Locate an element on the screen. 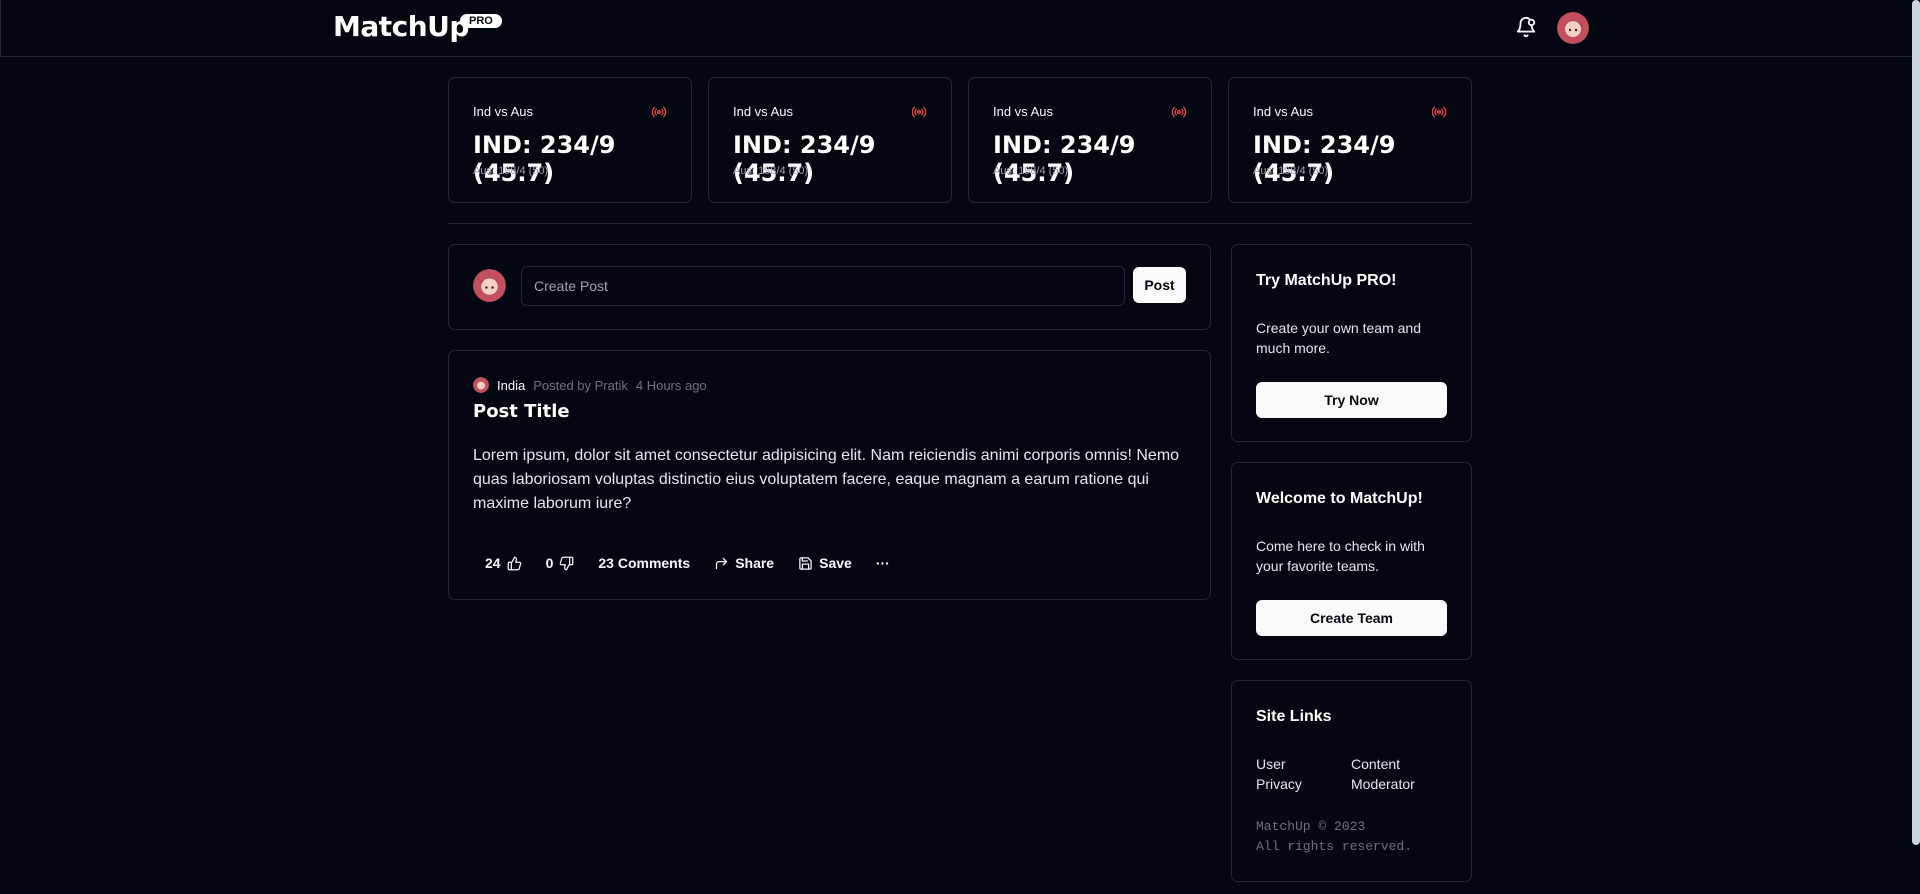 This screenshot has width=1920, height=894. upvote-button: 24 is located at coordinates (503, 563).